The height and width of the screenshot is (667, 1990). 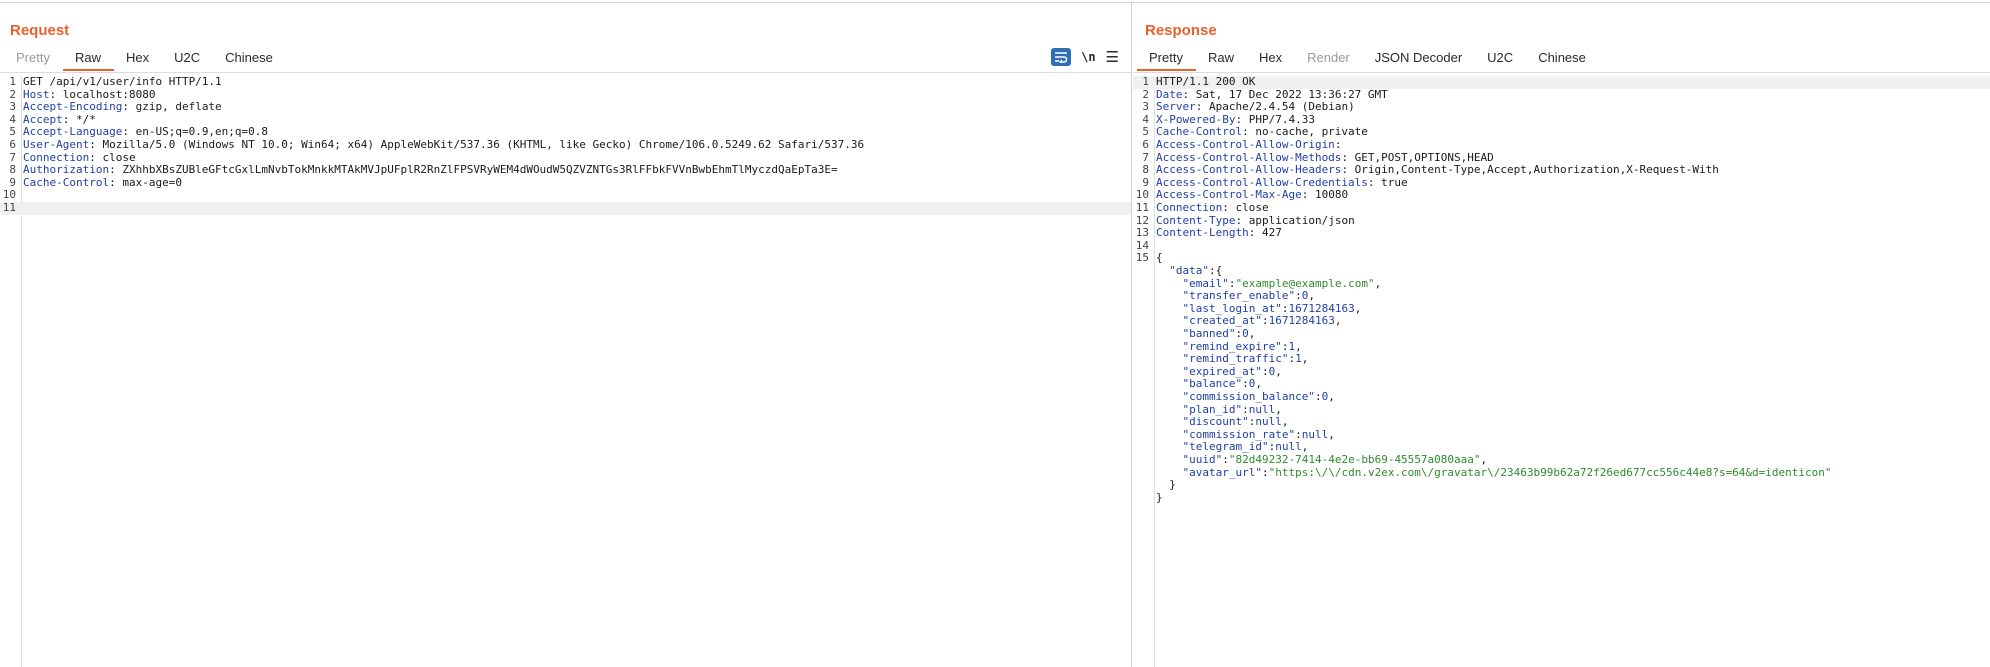 What do you see at coordinates (195, 132) in the screenshot?
I see `text-segment: : en-US;q=0.9,en;q=0.8` at bounding box center [195, 132].